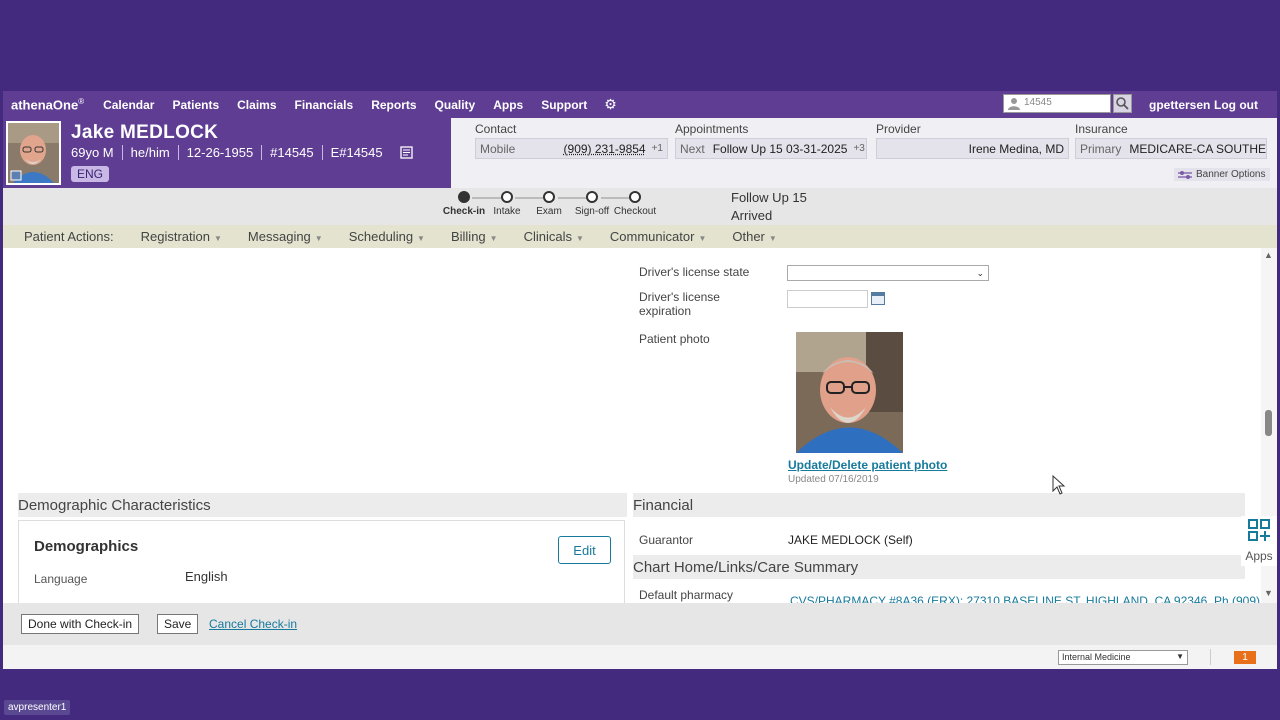  What do you see at coordinates (635, 211) in the screenshot?
I see `step-label: Checkout` at bounding box center [635, 211].